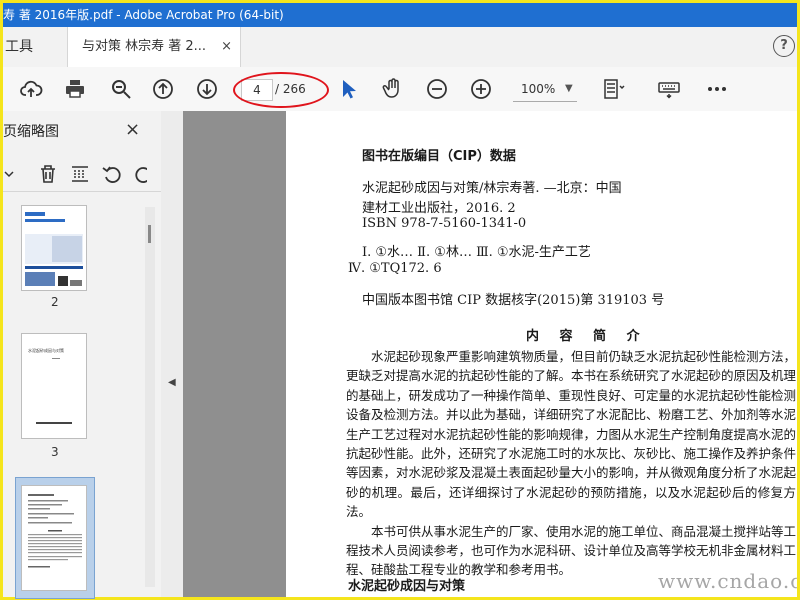 This screenshot has height=600, width=800. I want to click on zoom-underline, so click(545, 101).